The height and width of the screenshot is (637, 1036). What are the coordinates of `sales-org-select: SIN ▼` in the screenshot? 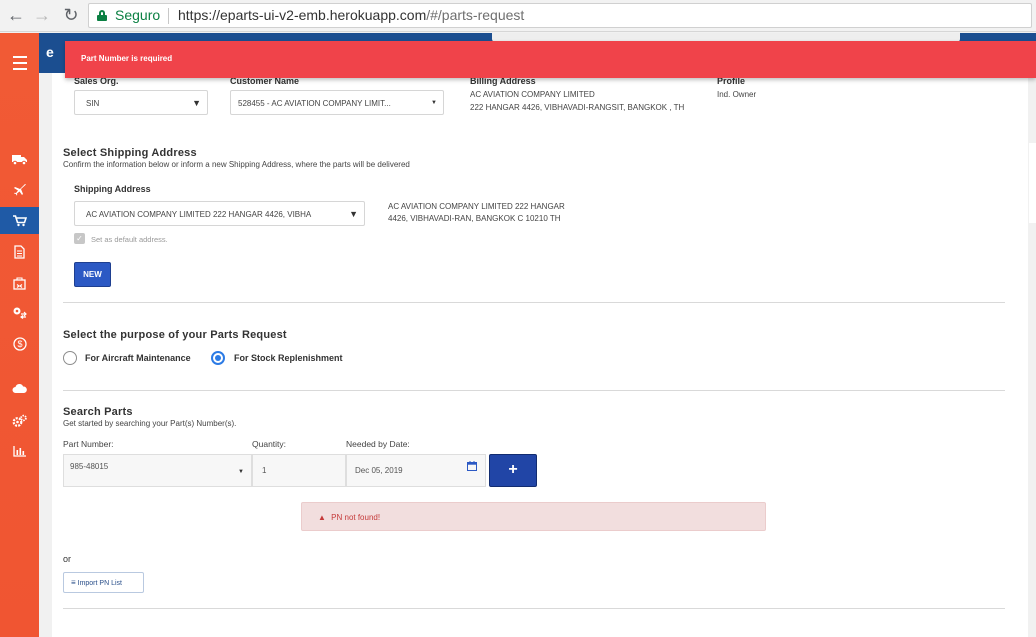 It's located at (141, 102).